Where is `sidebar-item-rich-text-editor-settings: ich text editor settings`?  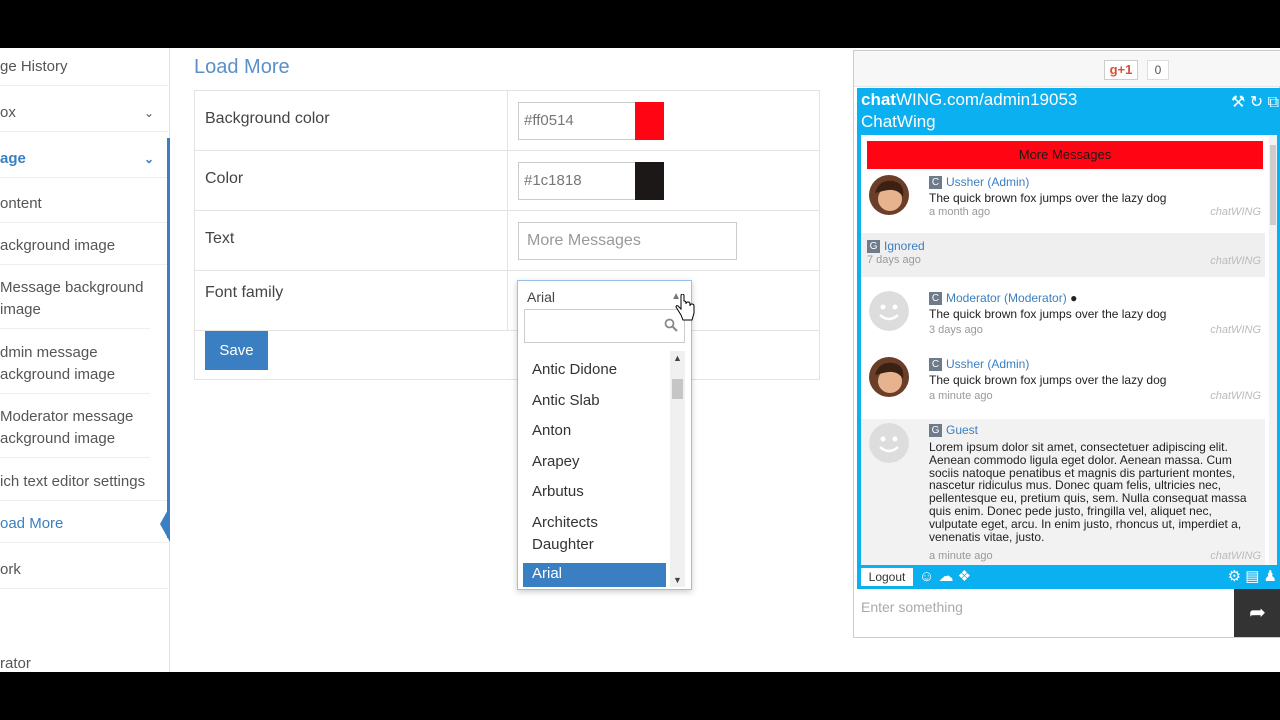 sidebar-item-rich-text-editor-settings: ich text editor settings is located at coordinates (84, 486).